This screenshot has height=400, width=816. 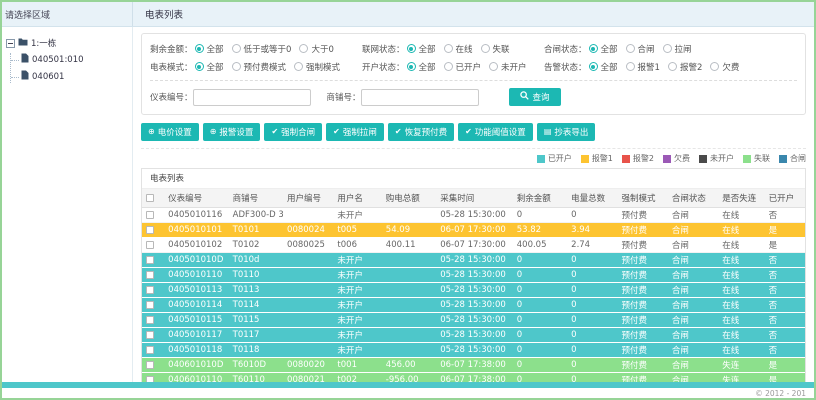 What do you see at coordinates (508, 67) in the screenshot?
I see `radio-option: 未开户` at bounding box center [508, 67].